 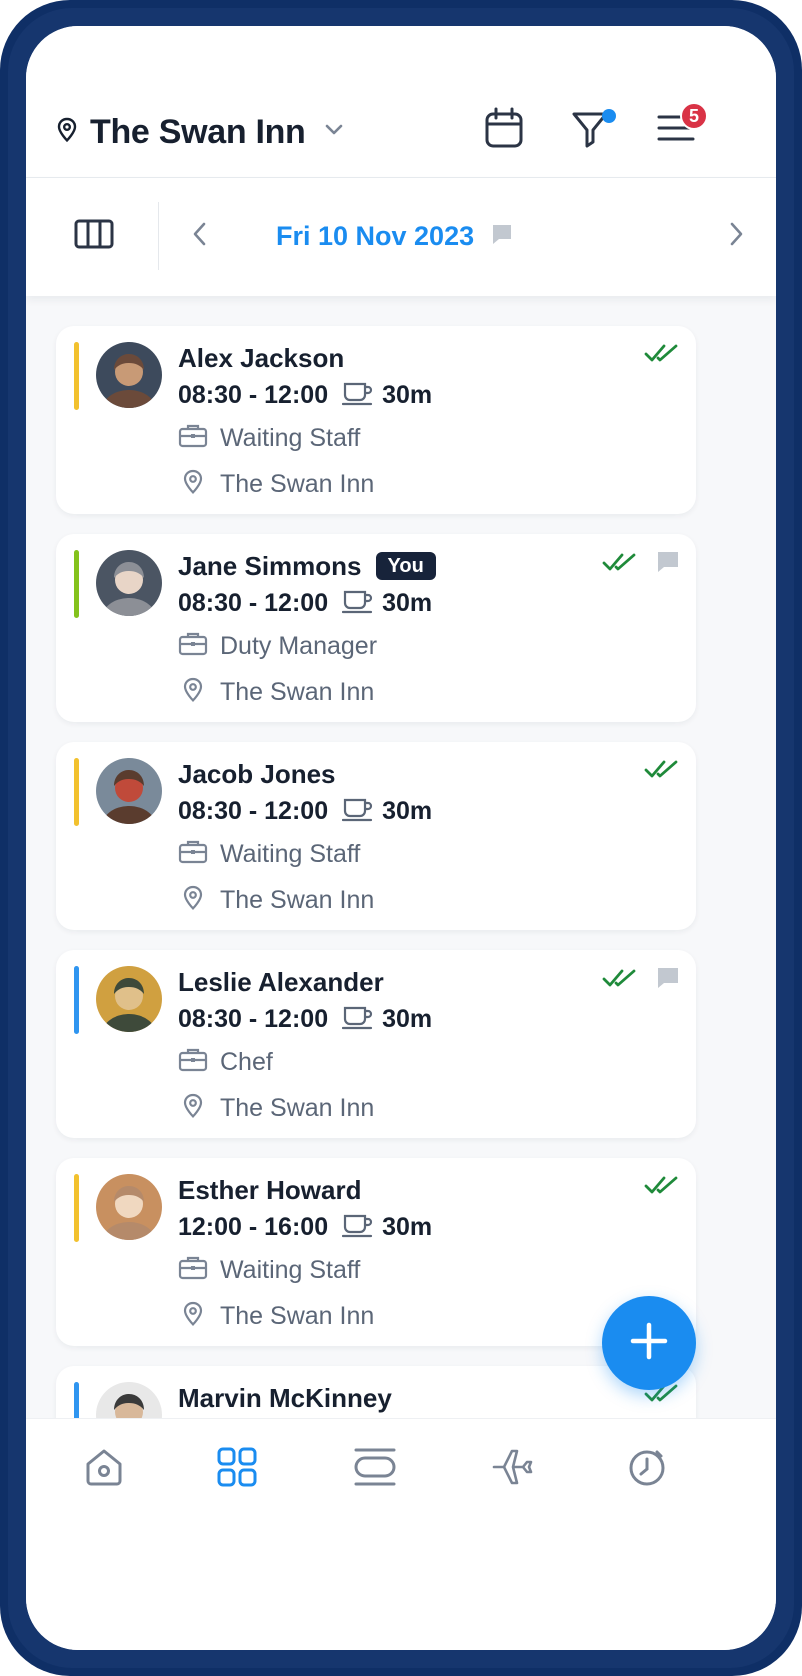 I want to click on notification-badge: 5, so click(x=694, y=116).